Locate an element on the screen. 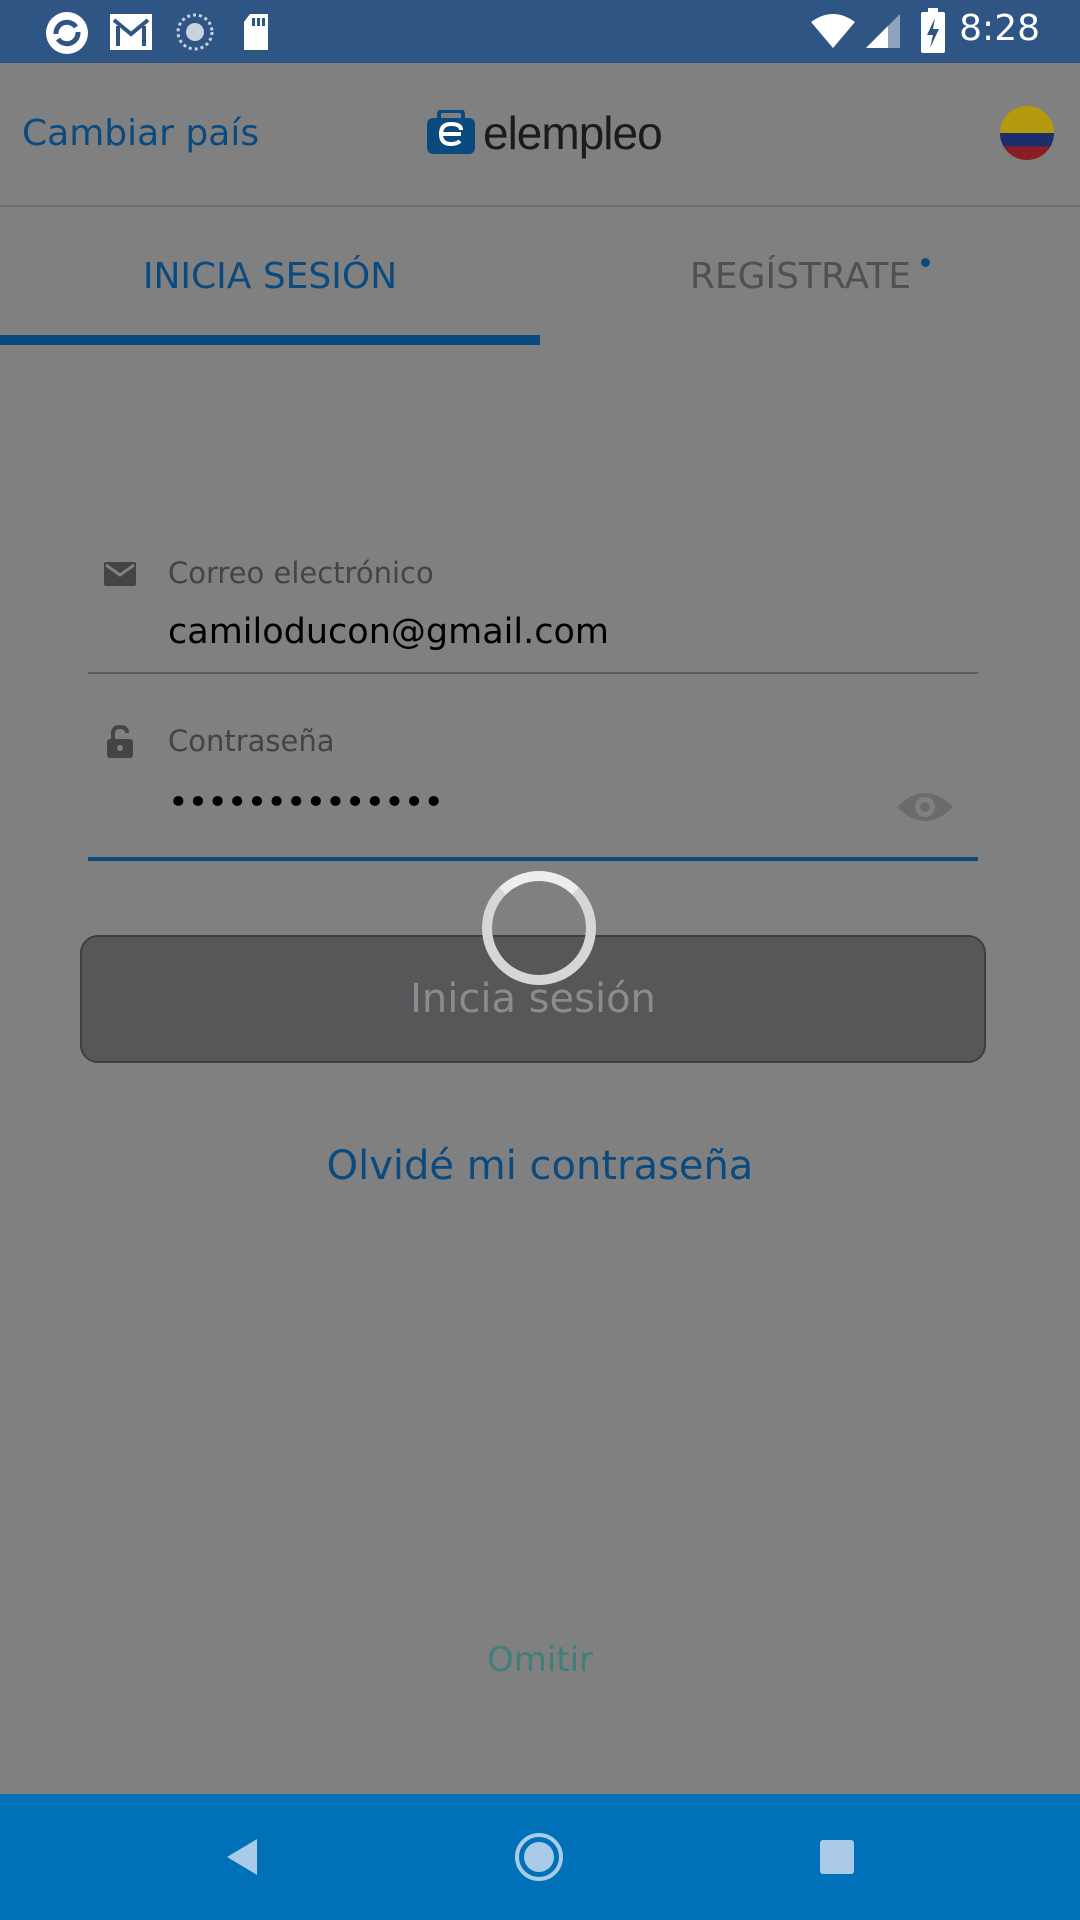 This screenshot has height=1920, width=1080. recents-button is located at coordinates (837, 1857).